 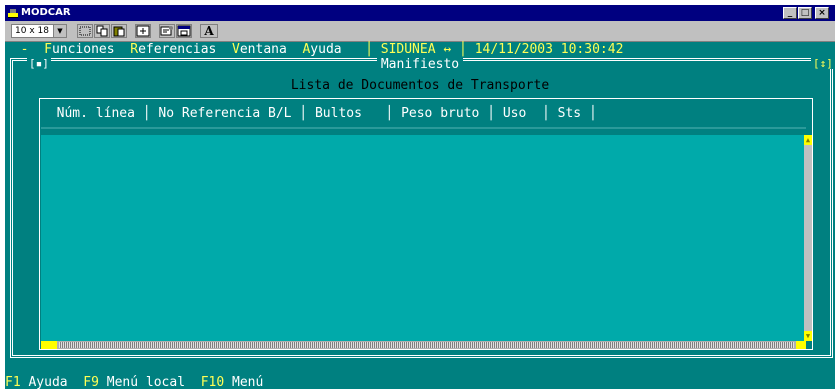 I want to click on resize-window-icon: [↕], so click(x=823, y=63).